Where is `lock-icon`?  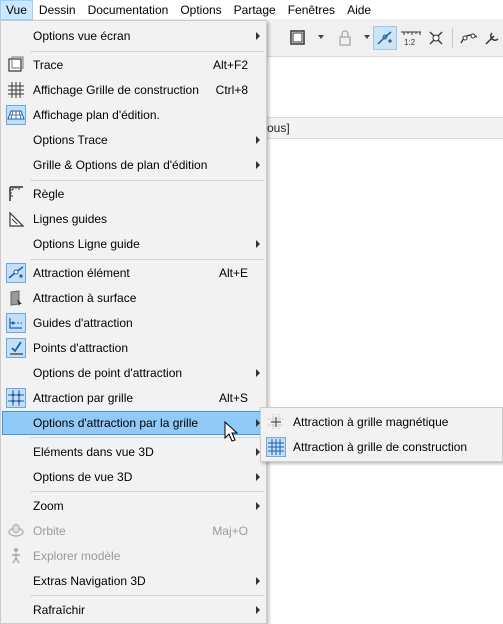
lock-icon is located at coordinates (345, 38).